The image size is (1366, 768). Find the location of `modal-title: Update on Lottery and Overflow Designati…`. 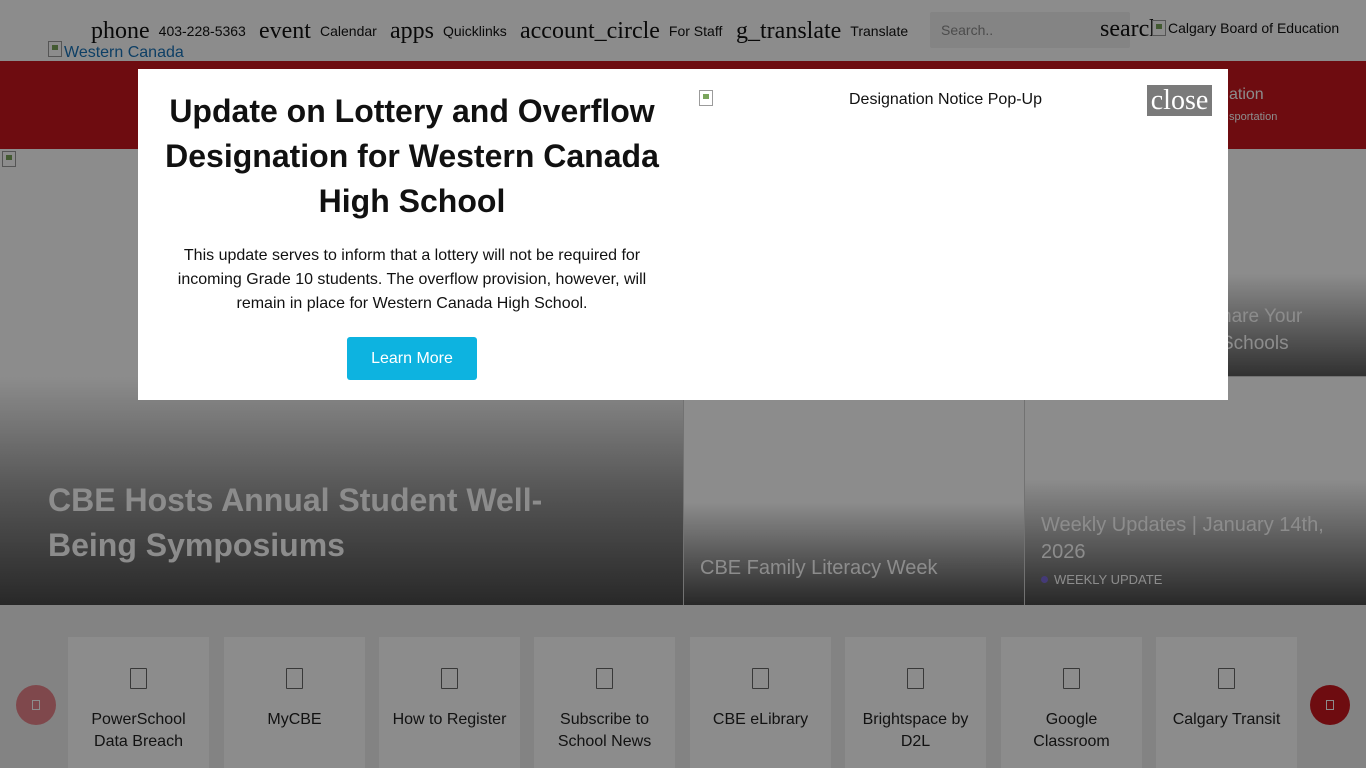

modal-title: Update on Lottery and Overflow Designati… is located at coordinates (412, 156).